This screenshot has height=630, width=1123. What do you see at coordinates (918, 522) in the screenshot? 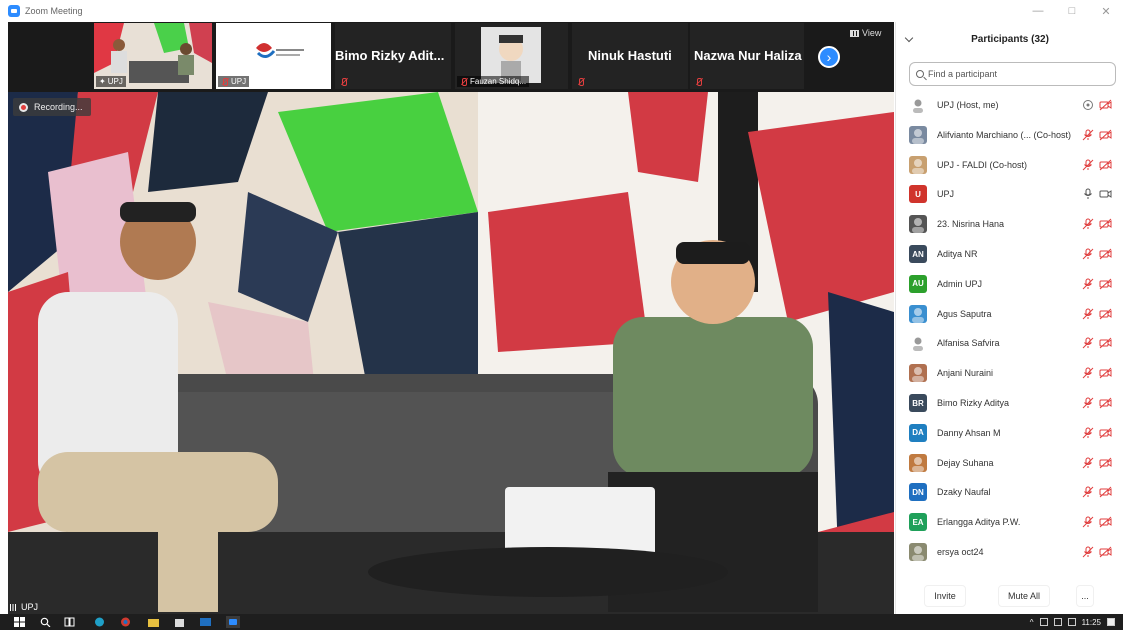
I see `participant-avatar: EA` at bounding box center [918, 522].